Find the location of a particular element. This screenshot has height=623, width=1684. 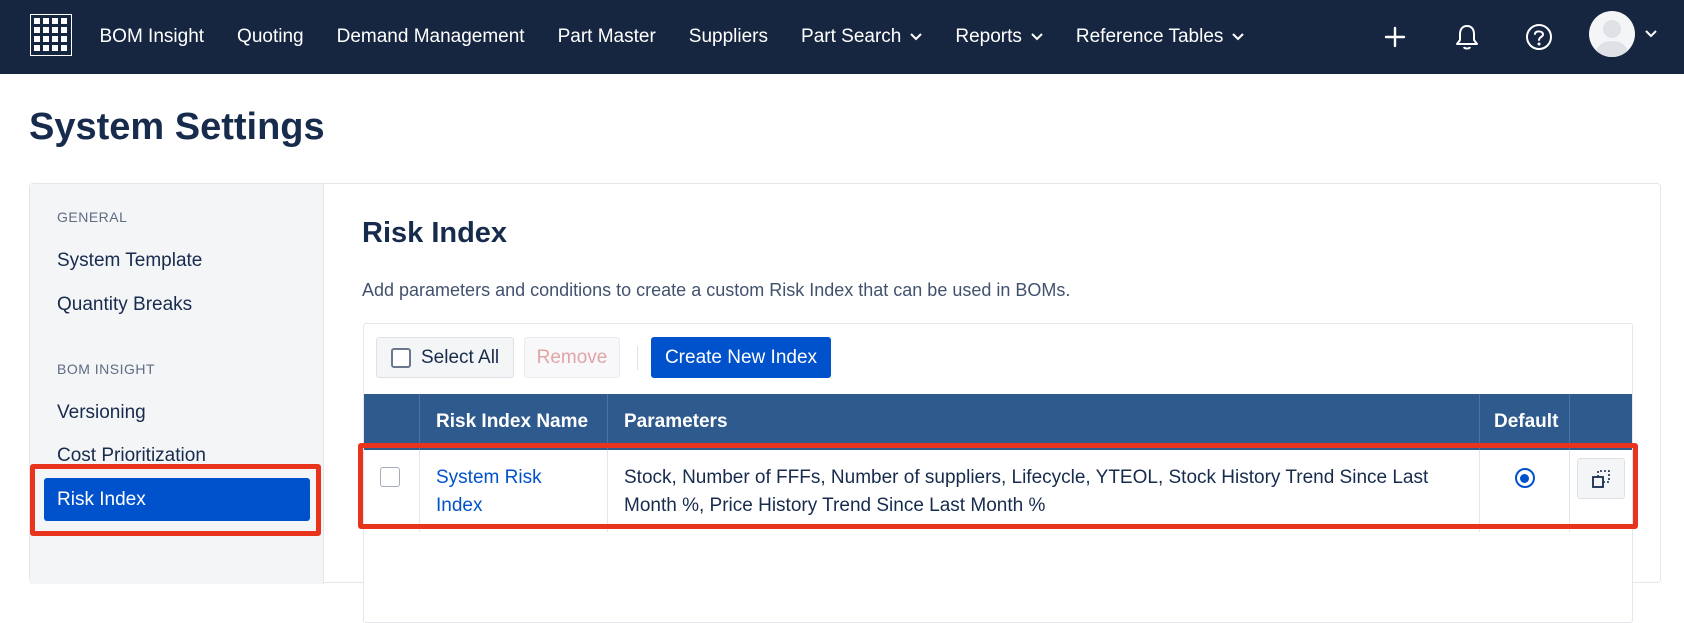

radio-selected-dot is located at coordinates (1524, 478).